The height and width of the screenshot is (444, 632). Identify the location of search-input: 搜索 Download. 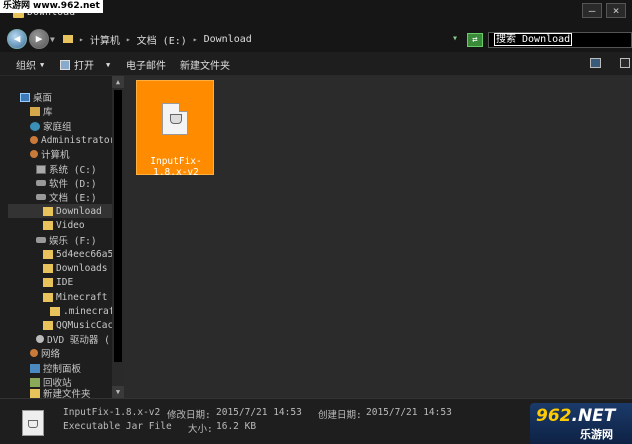
(560, 40).